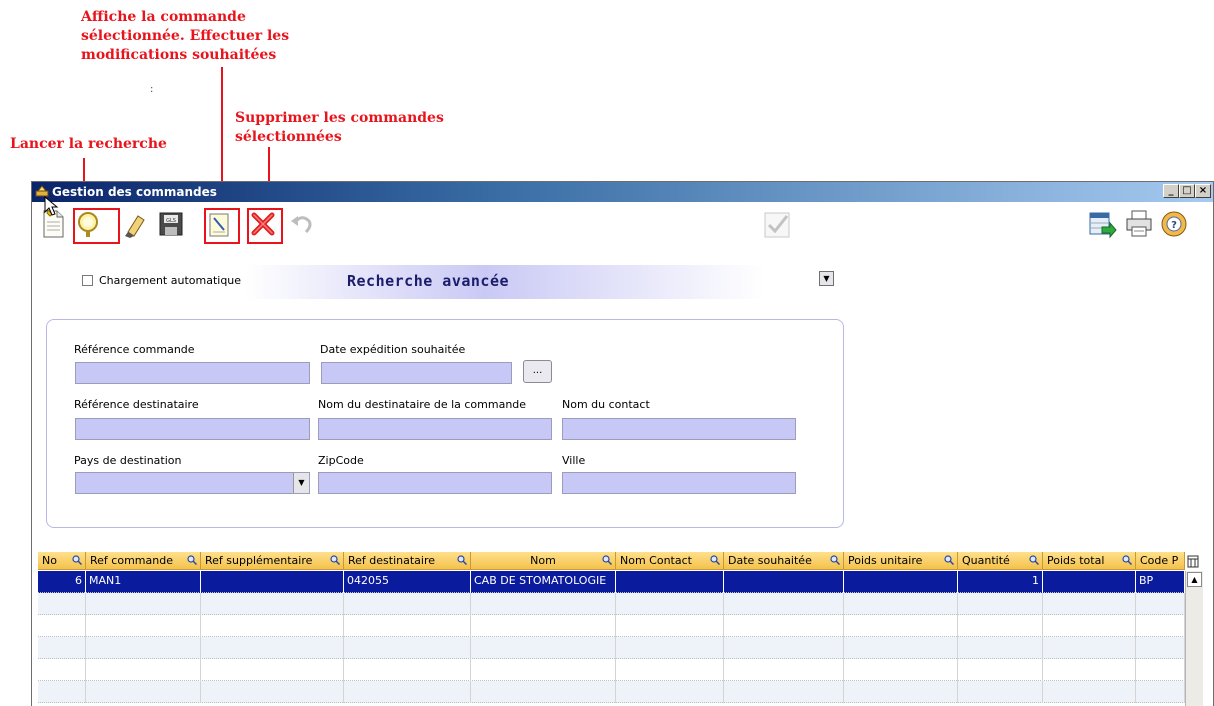 The height and width of the screenshot is (706, 1214). I want to click on column-header-ref-destinataire: Ref destinataire, so click(407, 561).